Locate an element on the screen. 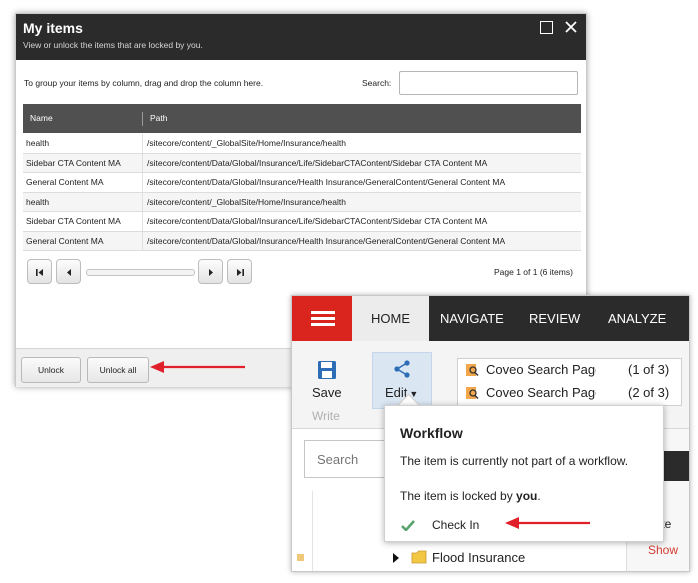  show-link: Show is located at coordinates (663, 550).